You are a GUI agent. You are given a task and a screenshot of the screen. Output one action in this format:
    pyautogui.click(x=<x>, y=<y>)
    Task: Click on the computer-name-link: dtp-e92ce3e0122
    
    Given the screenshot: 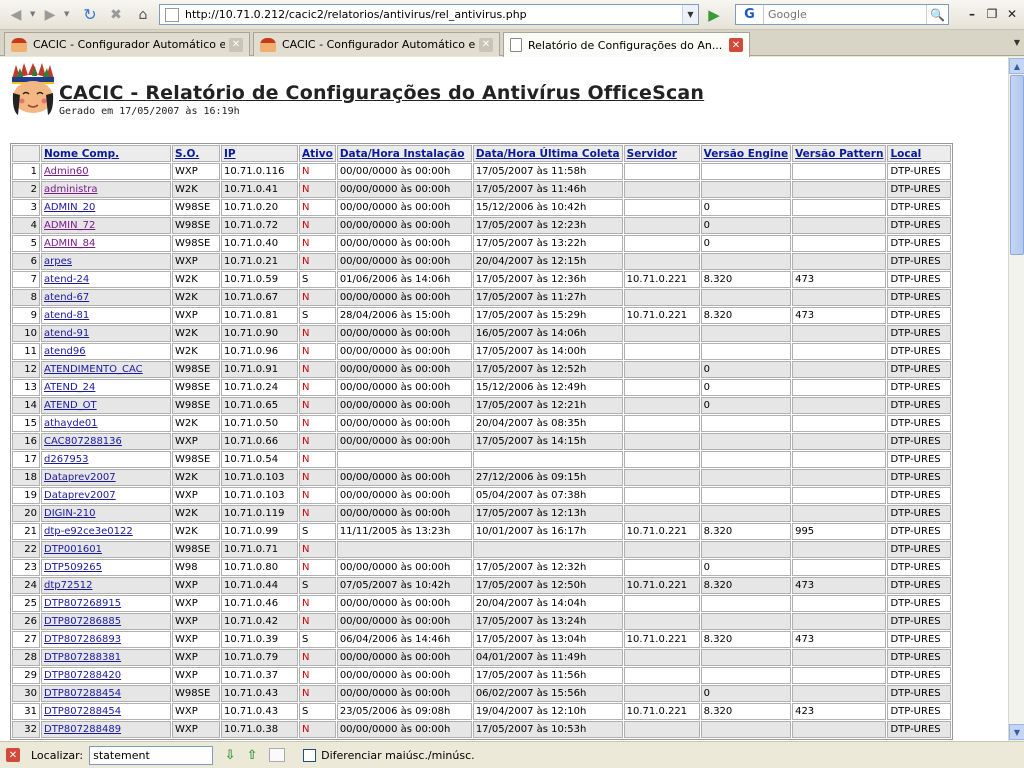 What is the action you would take?
    pyautogui.click(x=88, y=531)
    